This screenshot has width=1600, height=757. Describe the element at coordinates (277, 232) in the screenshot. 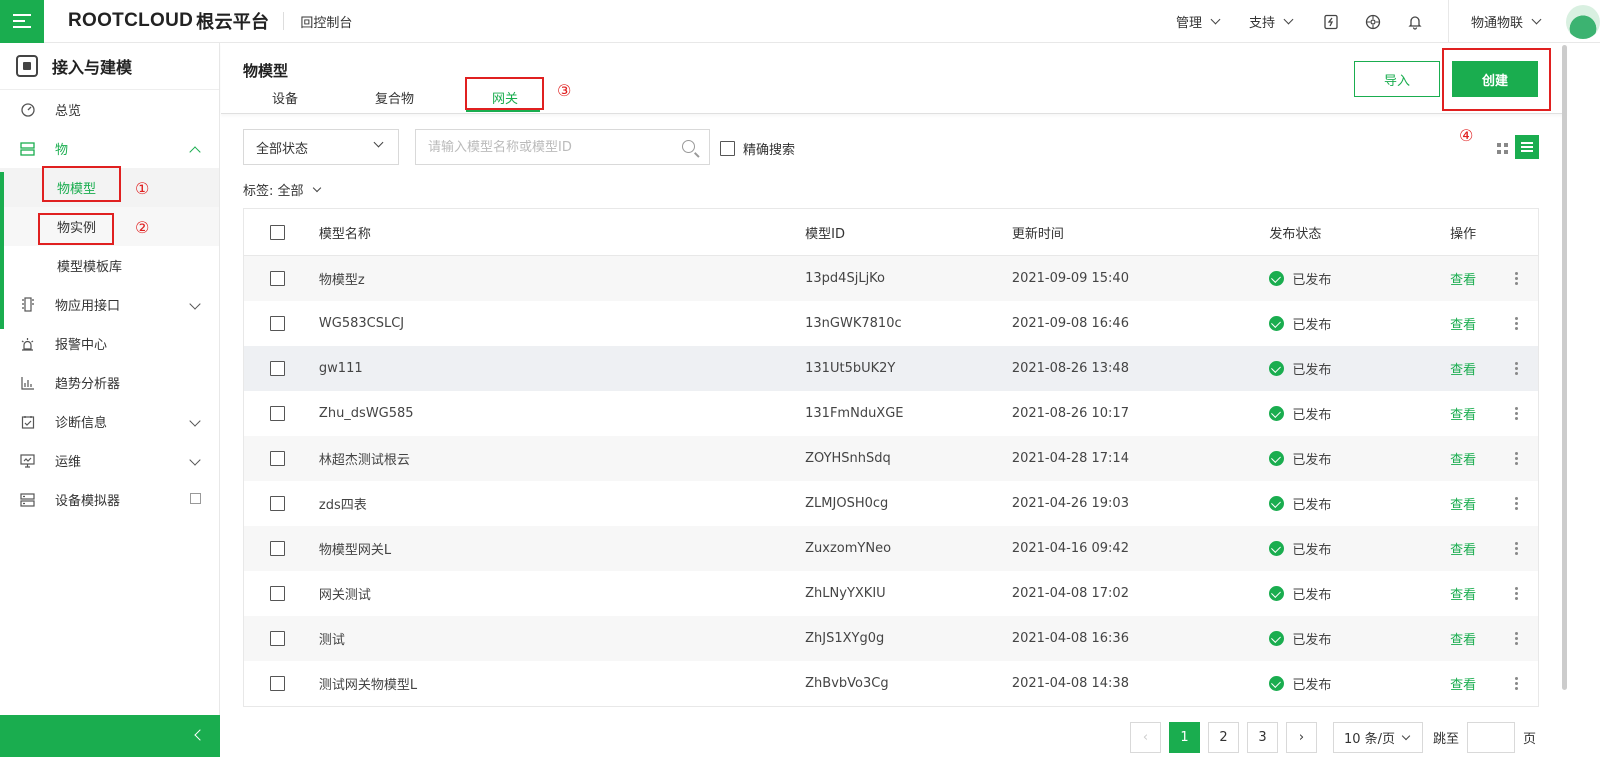

I see `select-all-checkbox` at that location.